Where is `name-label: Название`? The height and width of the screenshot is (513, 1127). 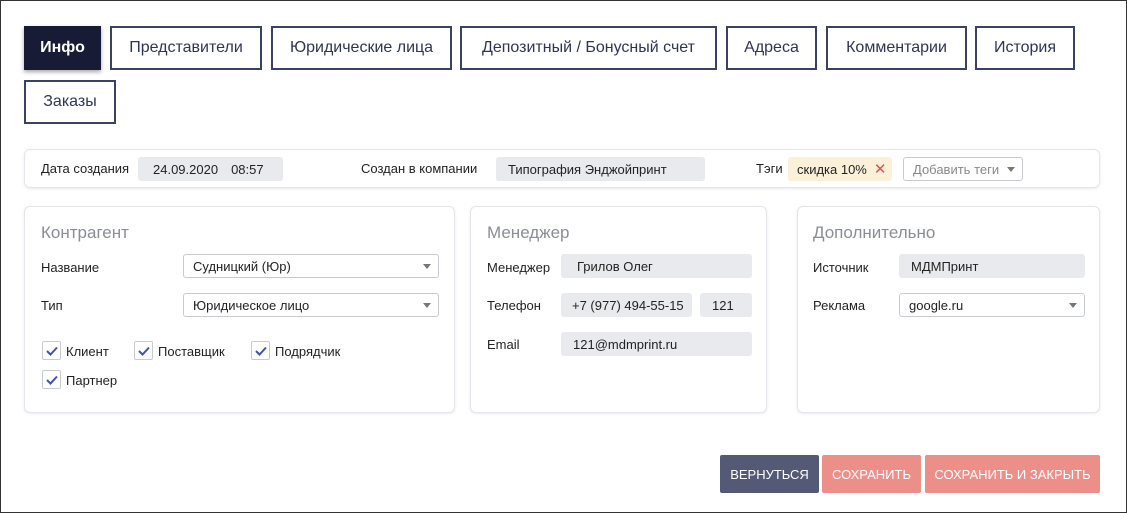 name-label: Название is located at coordinates (70, 267).